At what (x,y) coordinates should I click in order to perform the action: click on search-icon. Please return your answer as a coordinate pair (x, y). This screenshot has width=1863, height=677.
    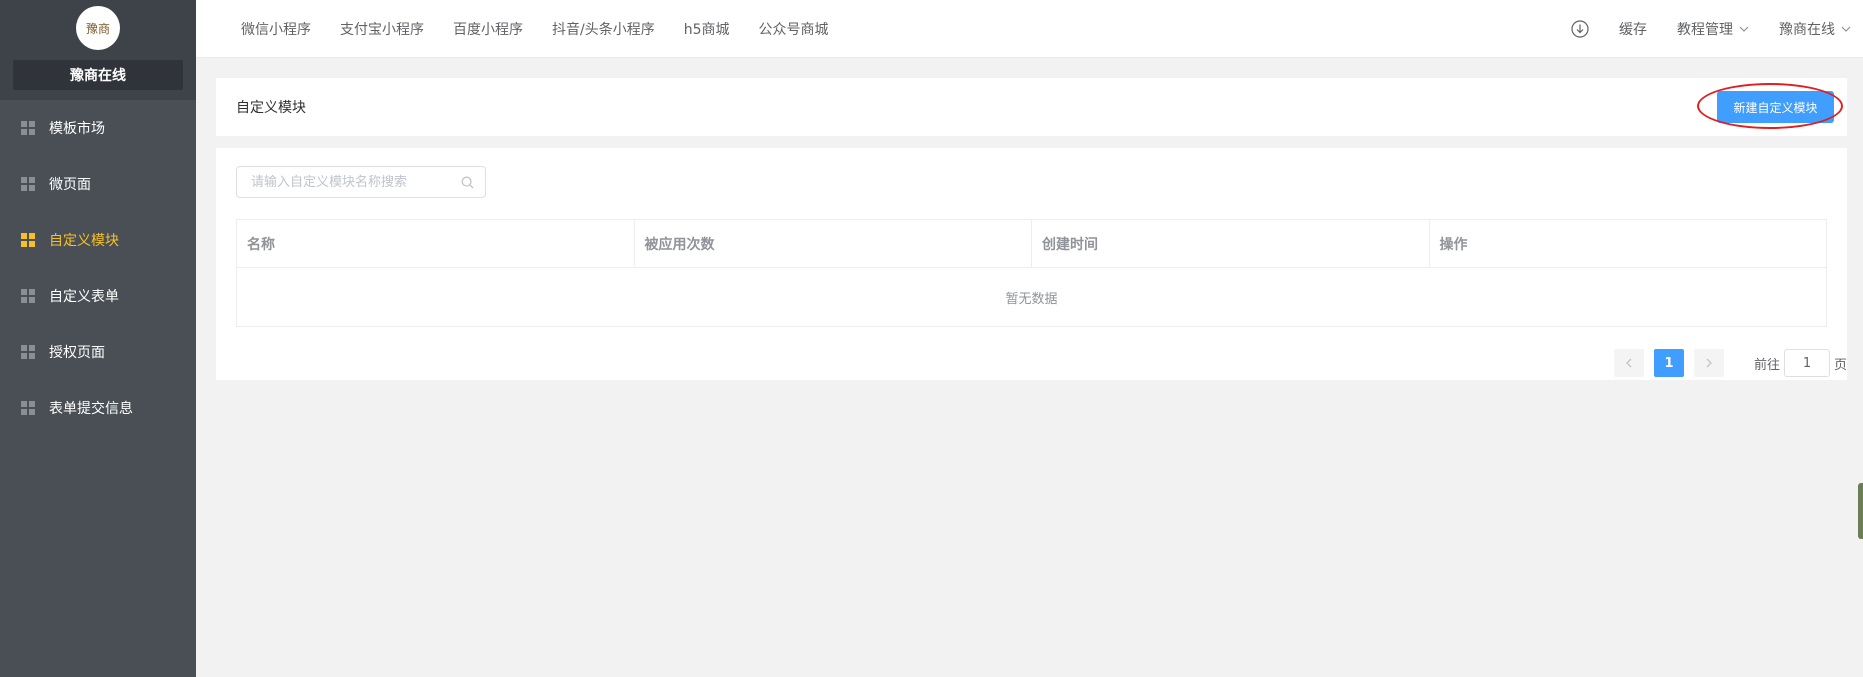
    Looking at the image, I should click on (467, 182).